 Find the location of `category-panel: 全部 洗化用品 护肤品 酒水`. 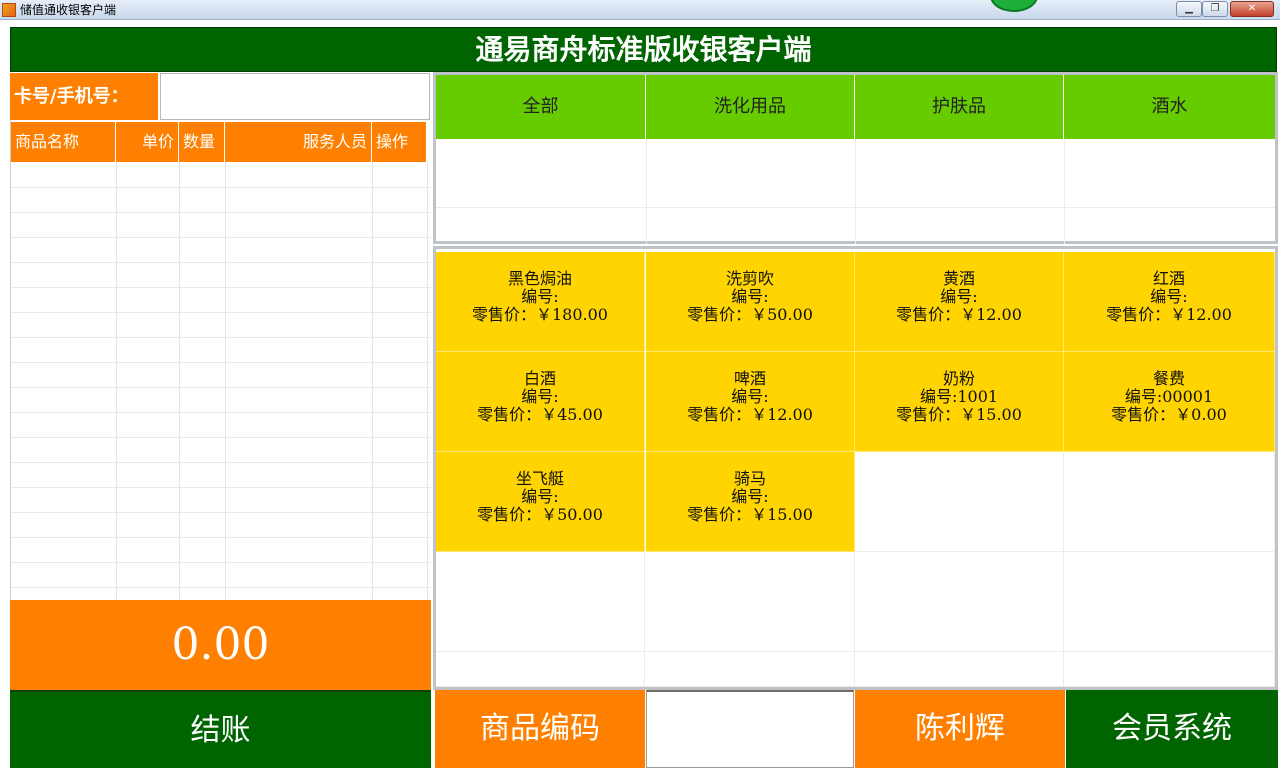

category-panel: 全部 洗化用品 护肤品 酒水 is located at coordinates (855, 158).